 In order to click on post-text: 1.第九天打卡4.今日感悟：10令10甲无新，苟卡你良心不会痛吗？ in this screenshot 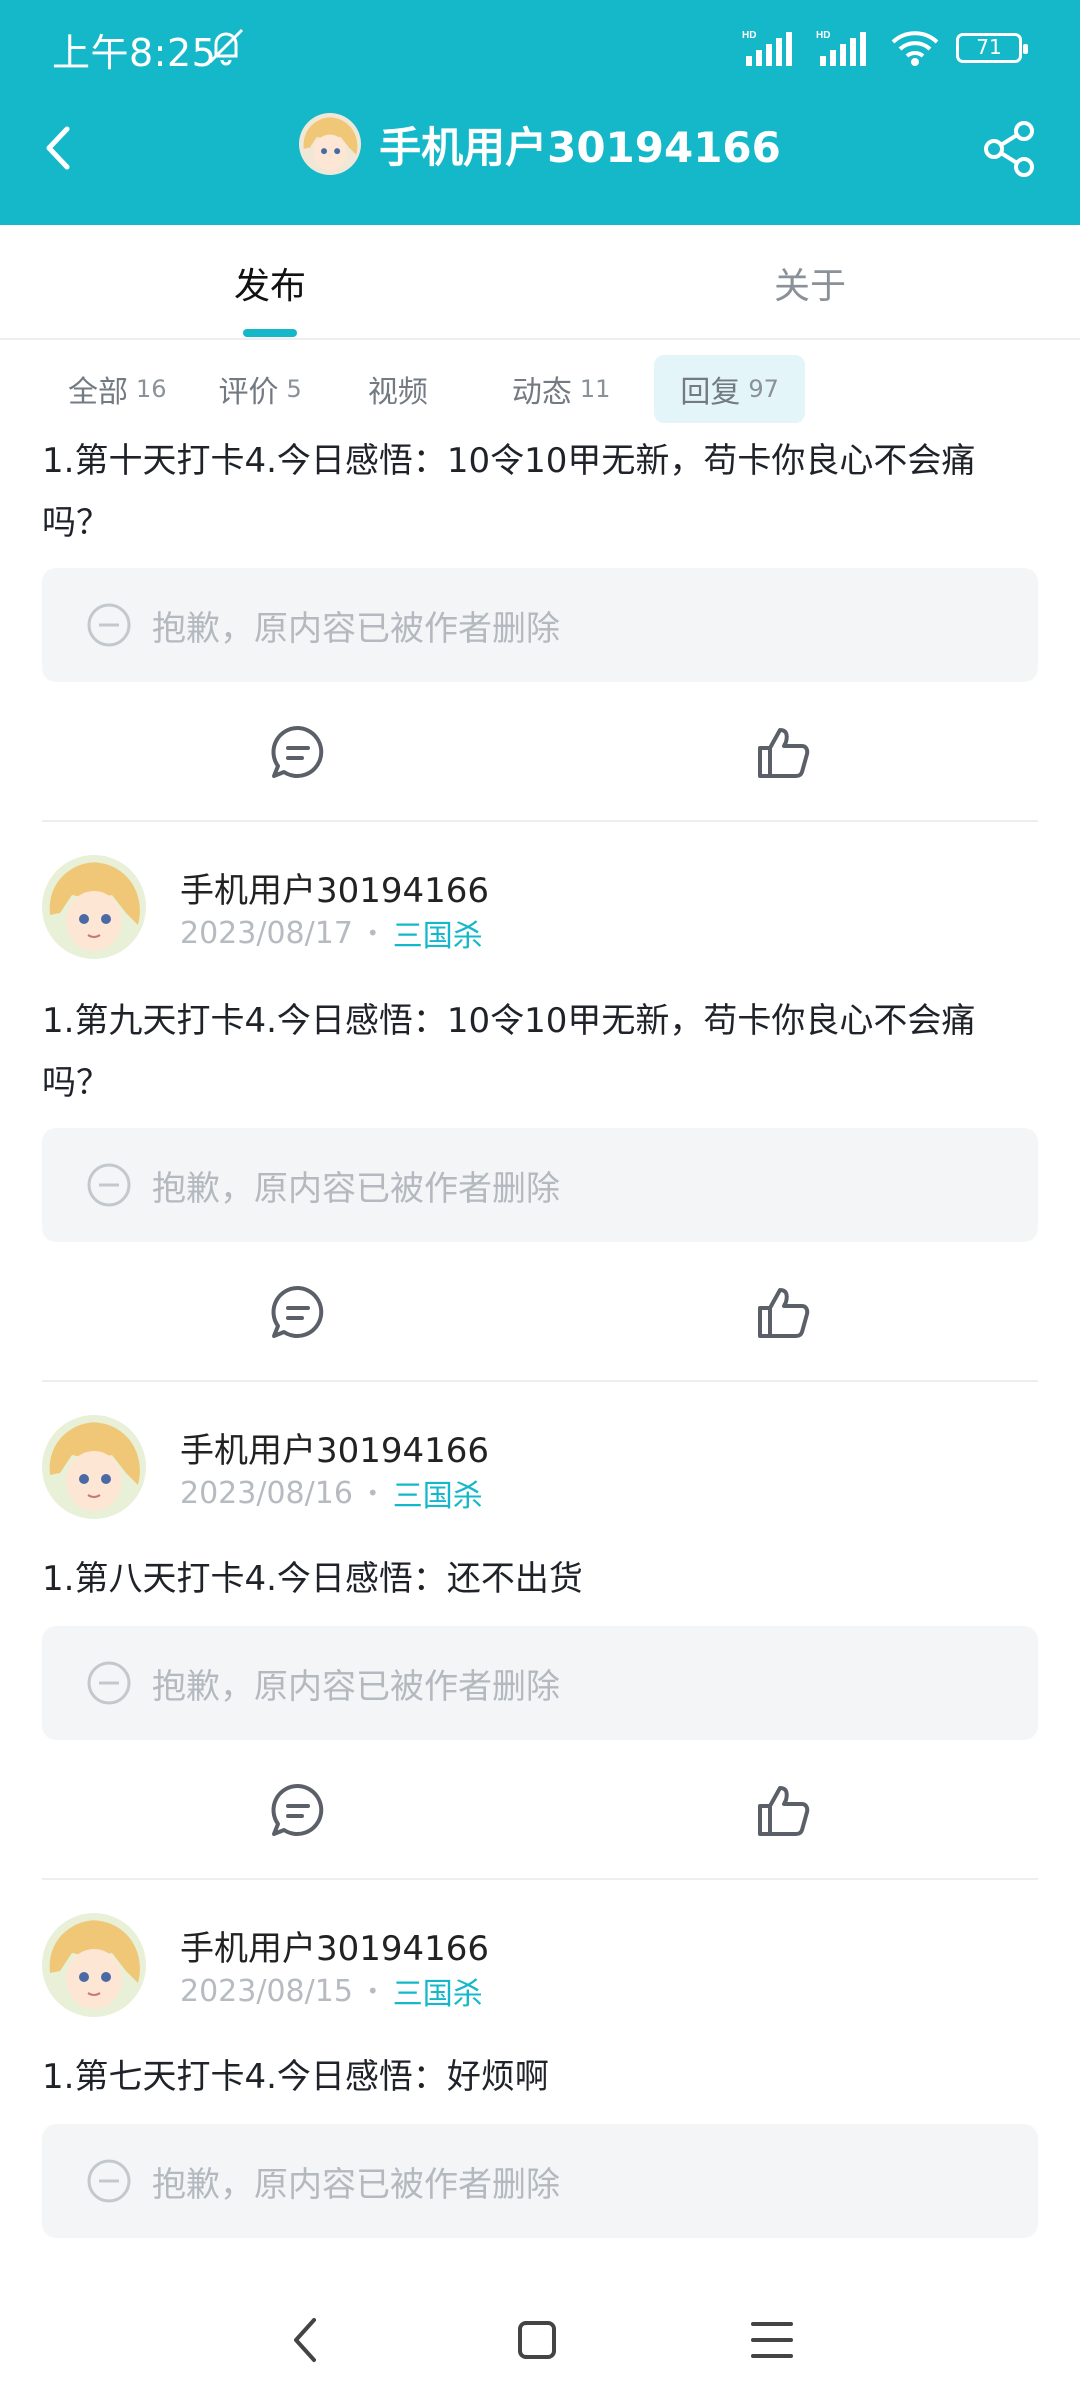, I will do `click(542, 1052)`.